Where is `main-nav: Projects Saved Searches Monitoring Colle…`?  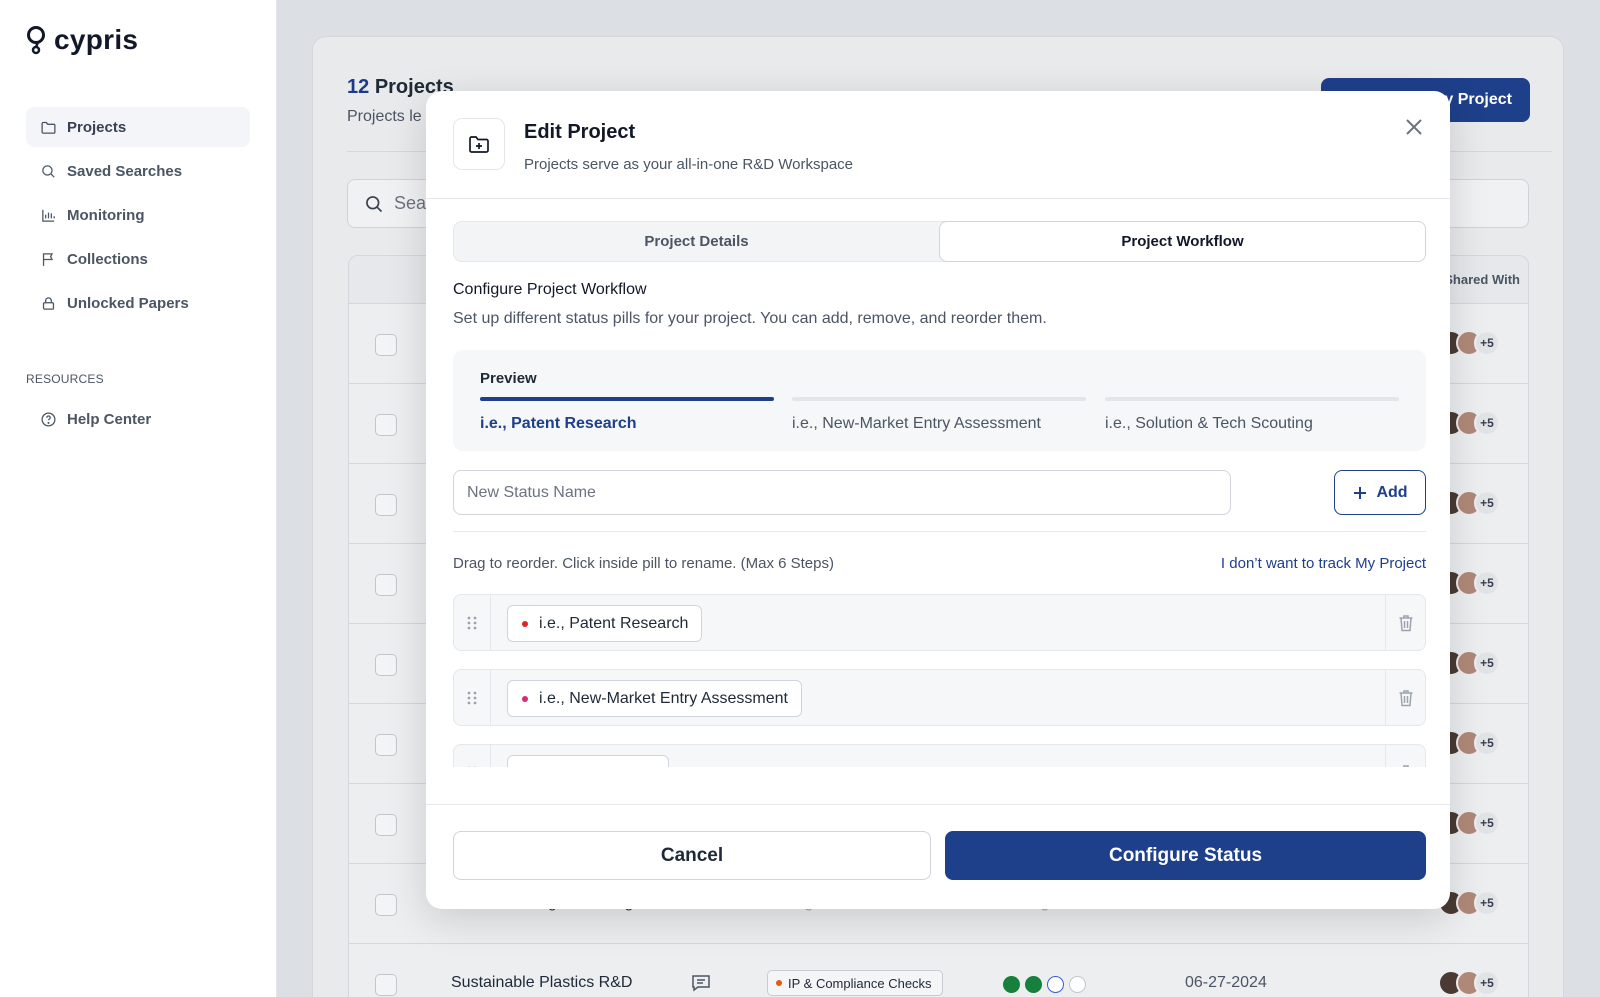
main-nav: Projects Saved Searches Monitoring Colle… is located at coordinates (138, 217).